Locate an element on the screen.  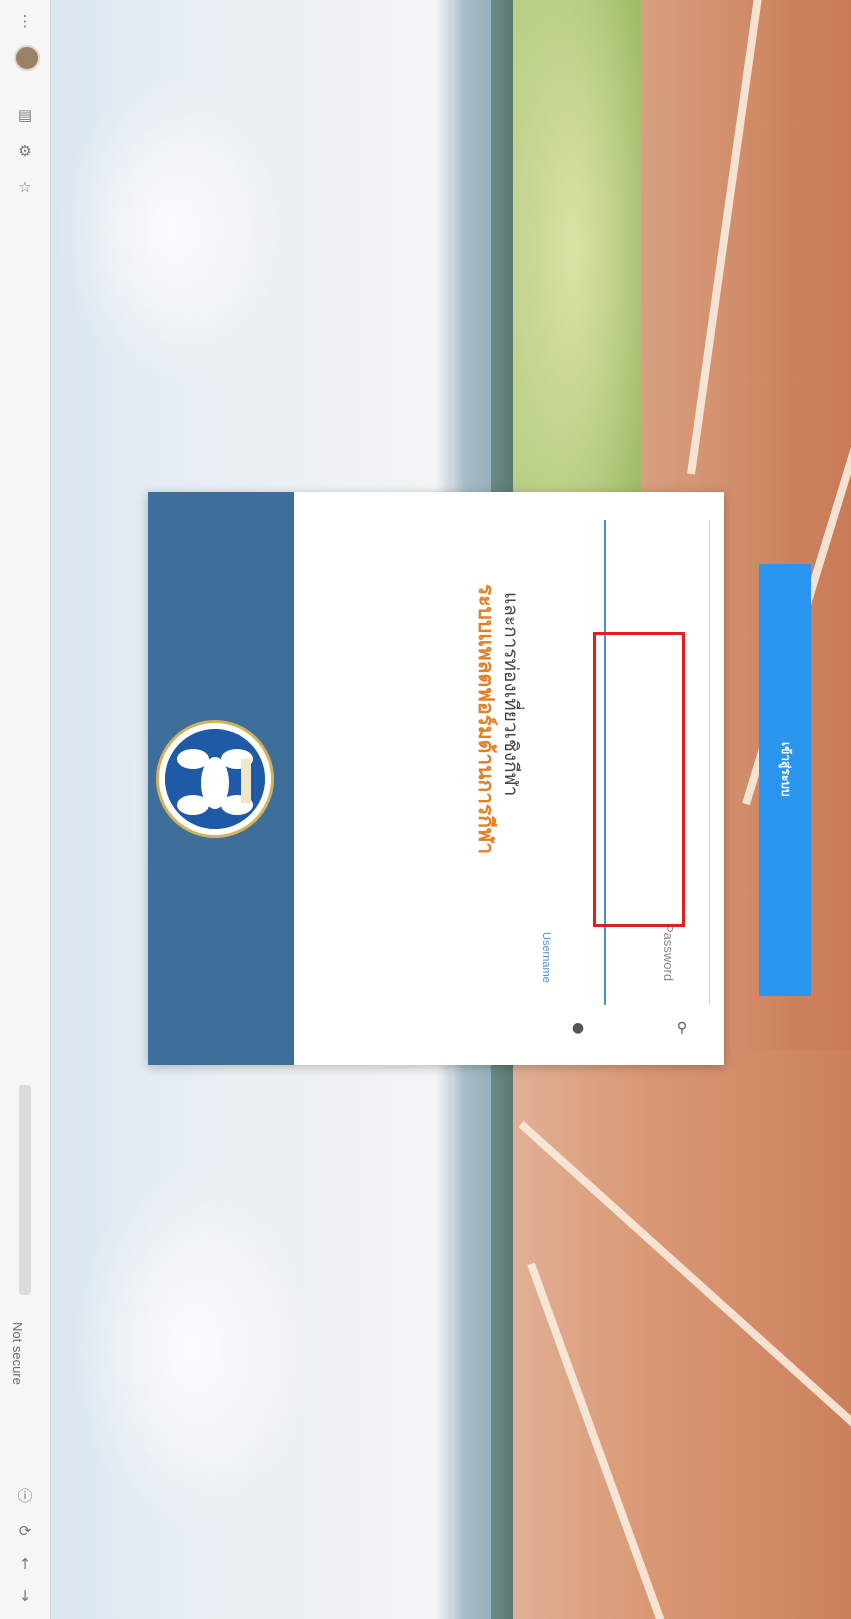
forward-arrow-icon: ↑ is located at coordinates (25, 1564).